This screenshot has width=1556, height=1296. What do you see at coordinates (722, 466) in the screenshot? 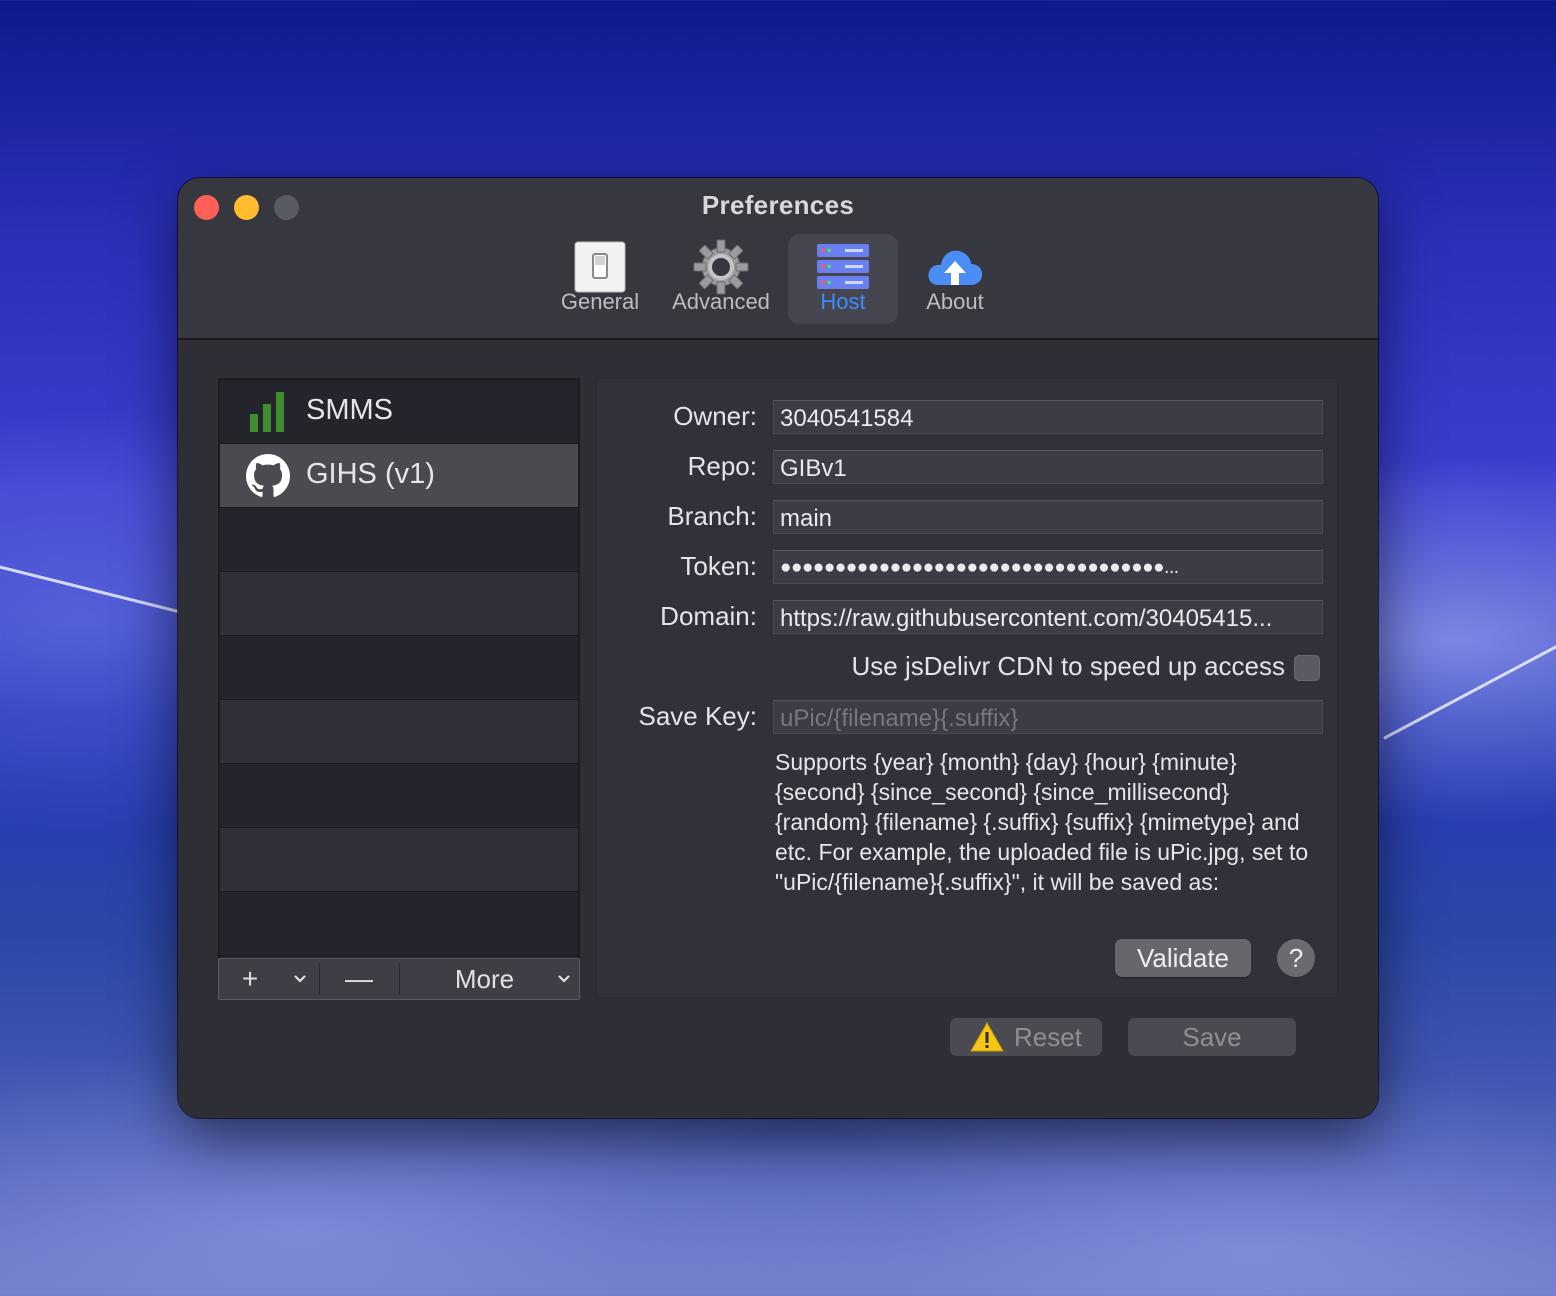
I see `repo-label: Repo:` at bounding box center [722, 466].